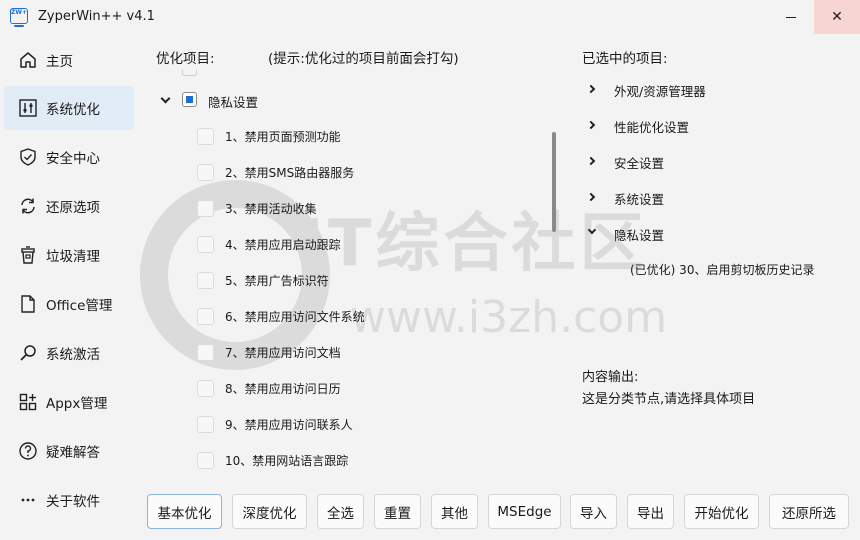 The height and width of the screenshot is (540, 860). Describe the element at coordinates (652, 127) in the screenshot. I see `selected-group-label: 性能优化设置` at that location.